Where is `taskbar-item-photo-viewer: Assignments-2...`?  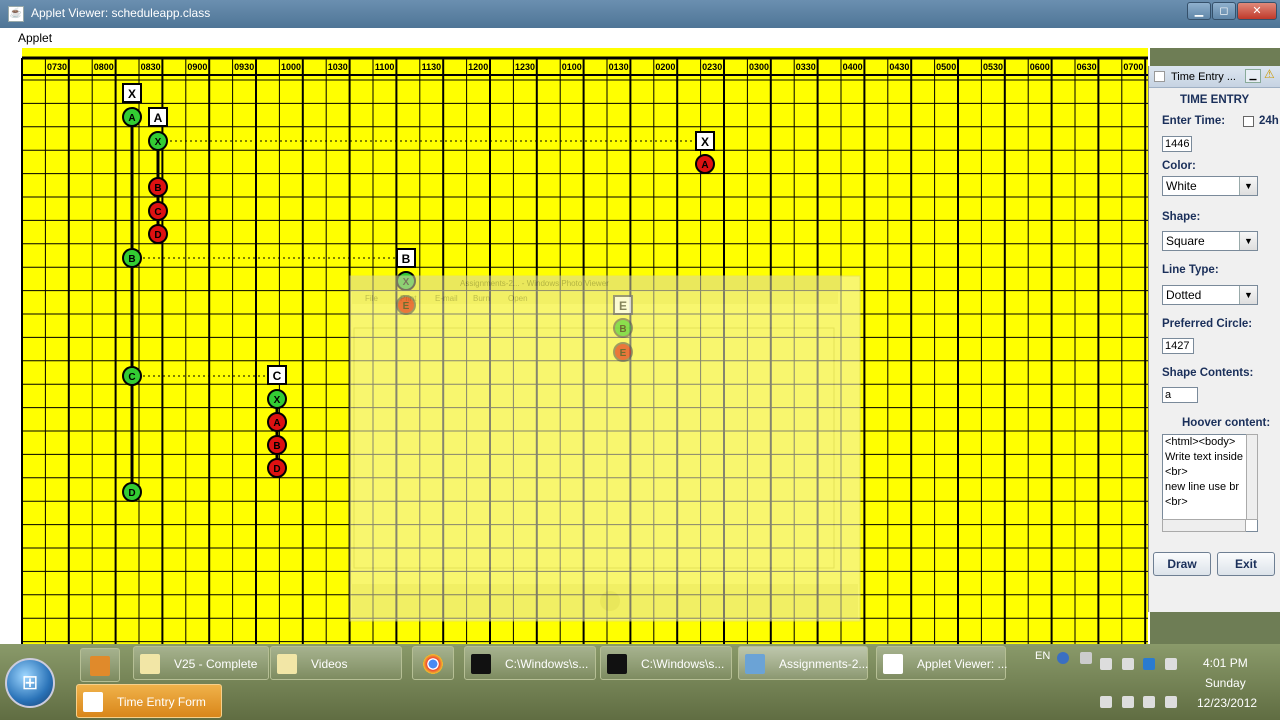
taskbar-item-photo-viewer: Assignments-2... is located at coordinates (803, 663).